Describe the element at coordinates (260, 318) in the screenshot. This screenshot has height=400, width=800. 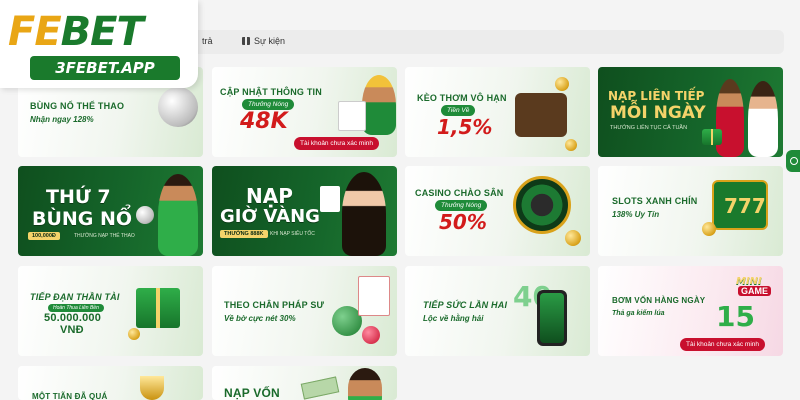
I see `promo-subtitle: Về bờ cực nét 30%` at that location.